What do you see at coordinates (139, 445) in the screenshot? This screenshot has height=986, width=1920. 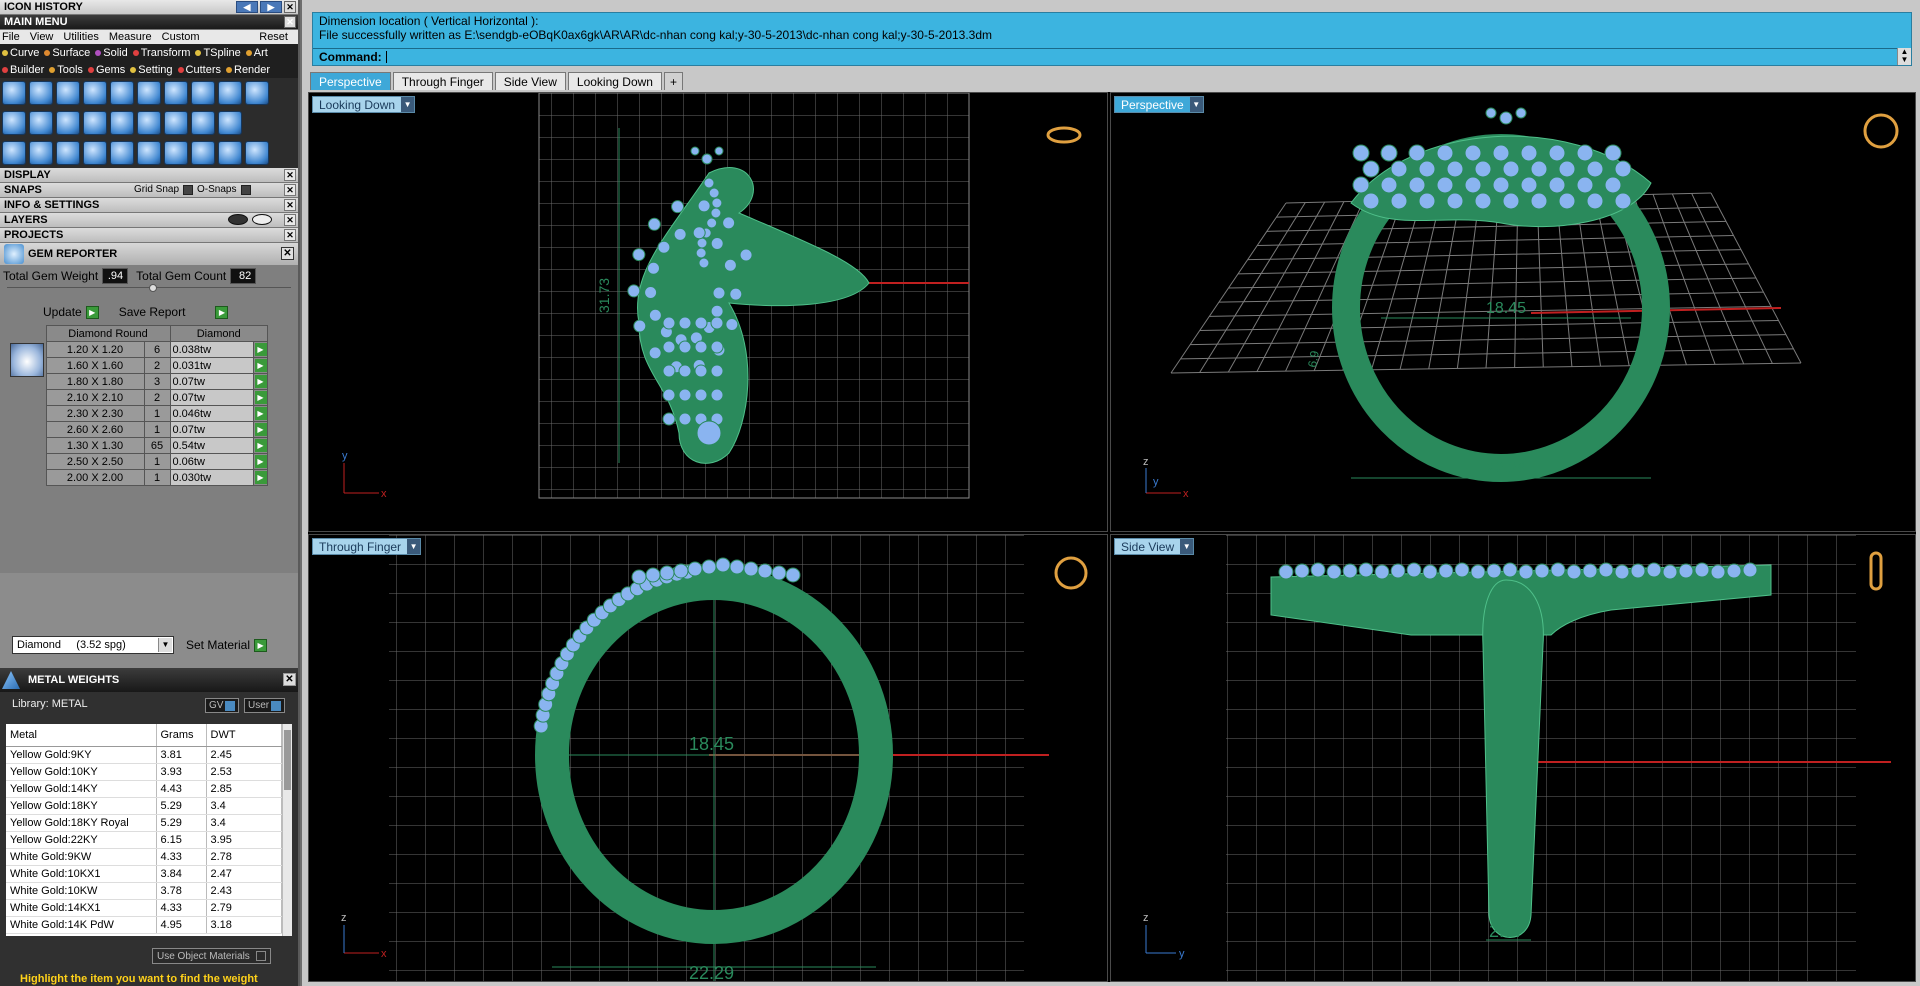 I see `table-row: 1.30 X 1.30 65 0.54tw ▶` at bounding box center [139, 445].